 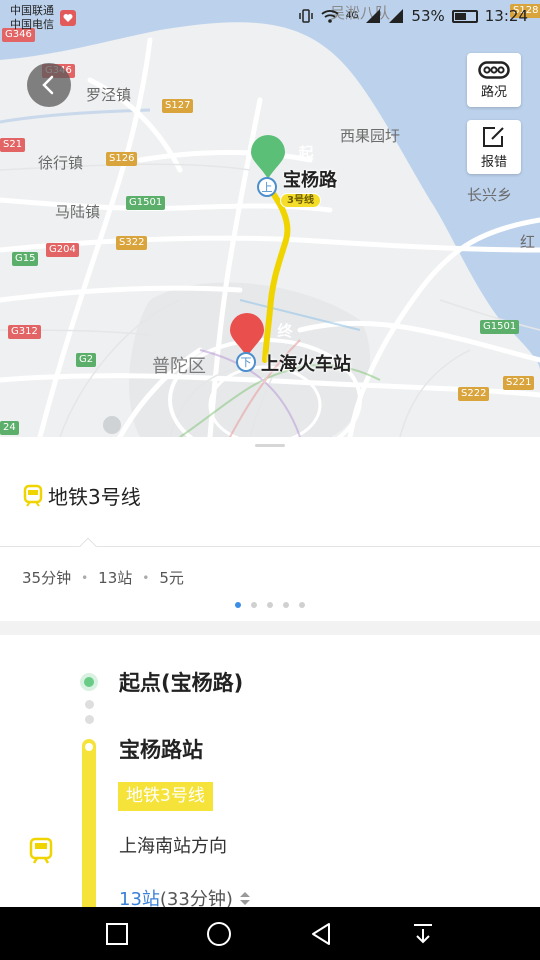 What do you see at coordinates (78, 212) in the screenshot?
I see `map-label-malu: 马陆镇` at bounding box center [78, 212].